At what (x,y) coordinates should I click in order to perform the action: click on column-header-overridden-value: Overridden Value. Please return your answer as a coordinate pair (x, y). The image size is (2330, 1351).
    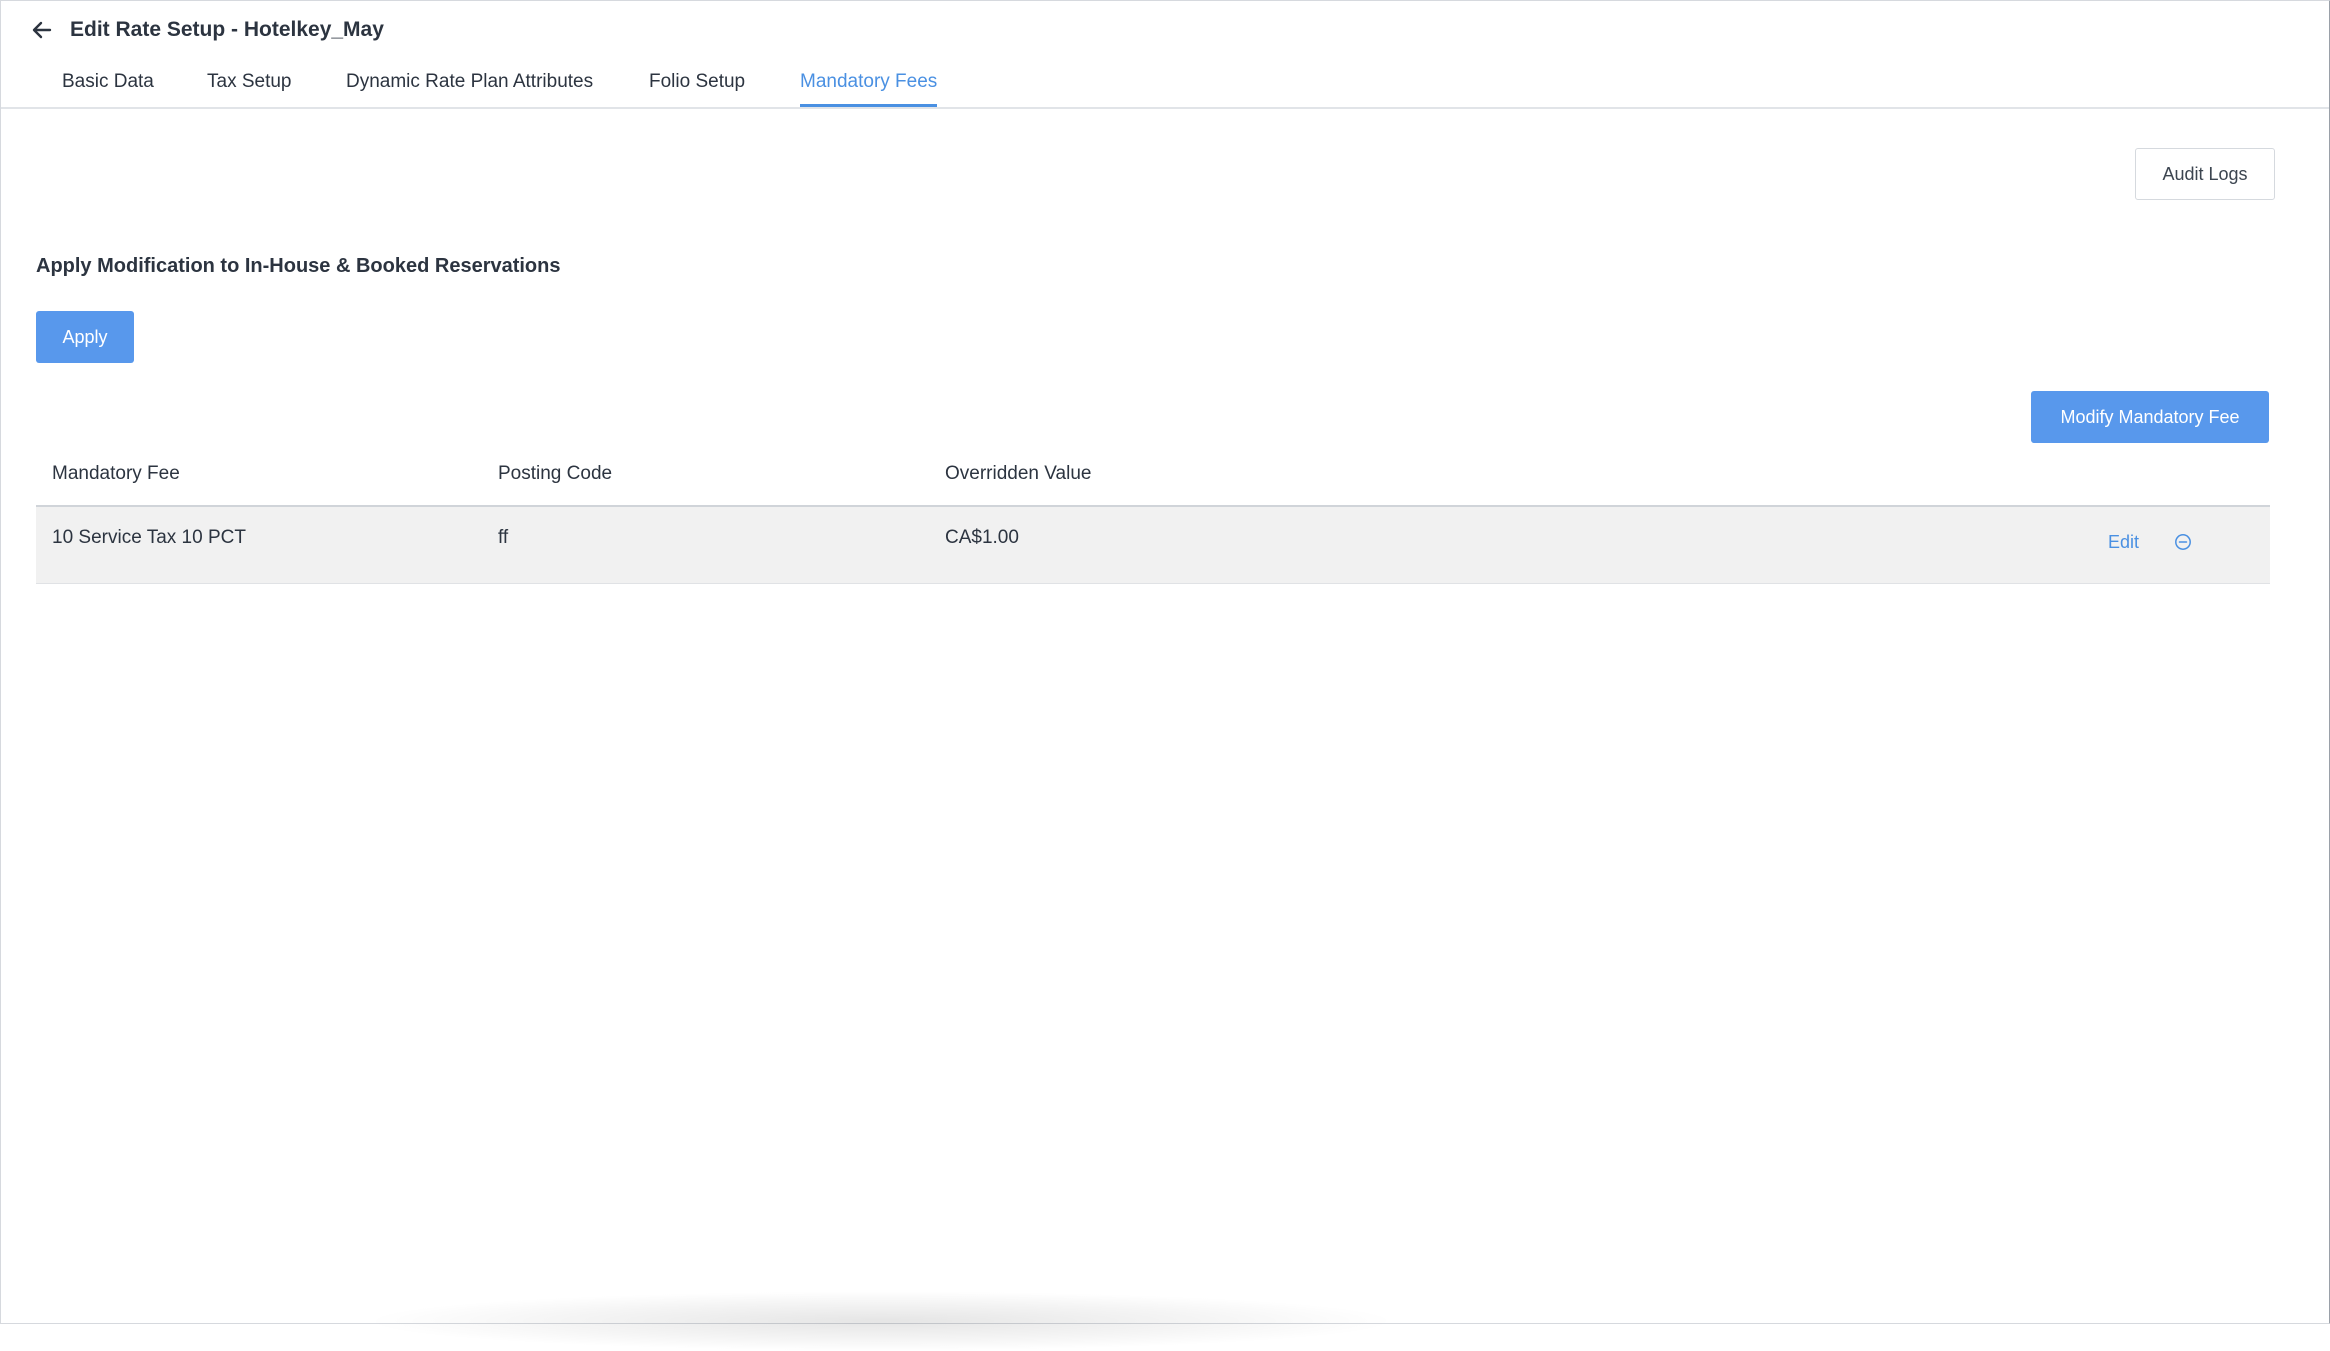
    Looking at the image, I should click on (1018, 473).